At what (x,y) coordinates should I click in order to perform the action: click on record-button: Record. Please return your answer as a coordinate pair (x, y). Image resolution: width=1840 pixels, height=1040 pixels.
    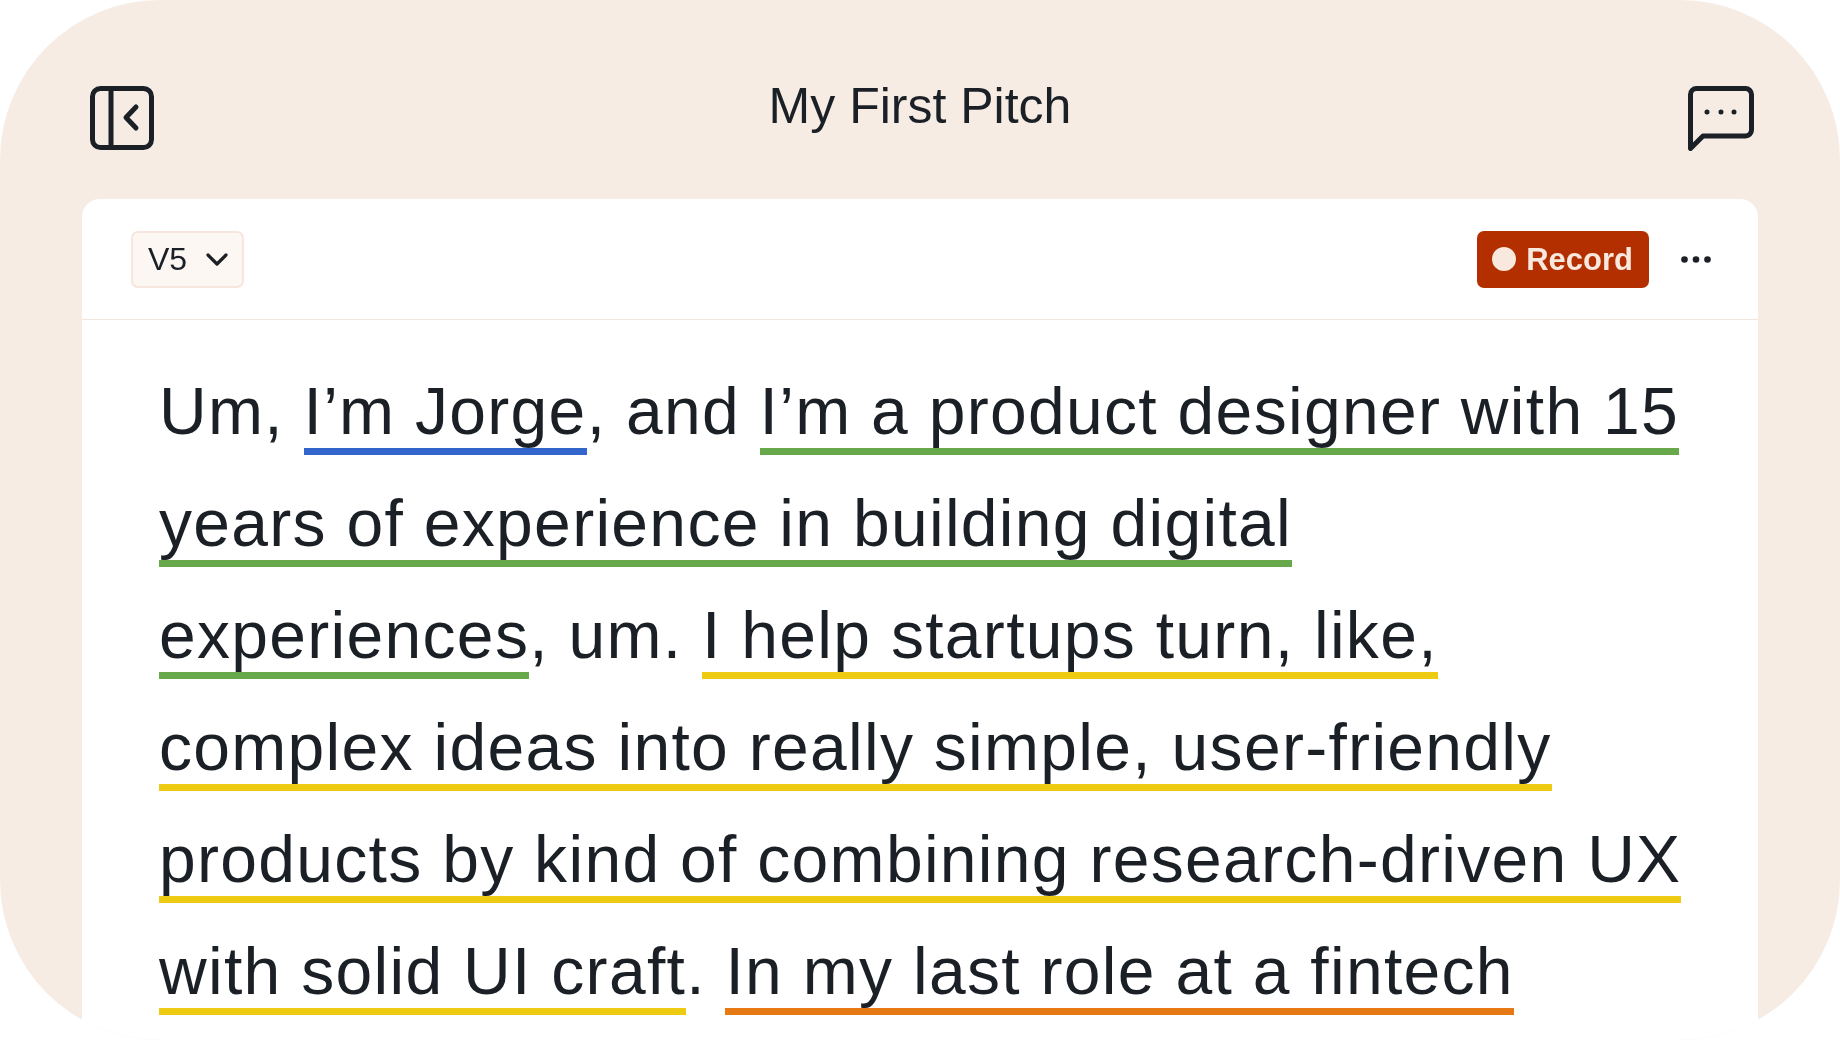
    Looking at the image, I should click on (1563, 259).